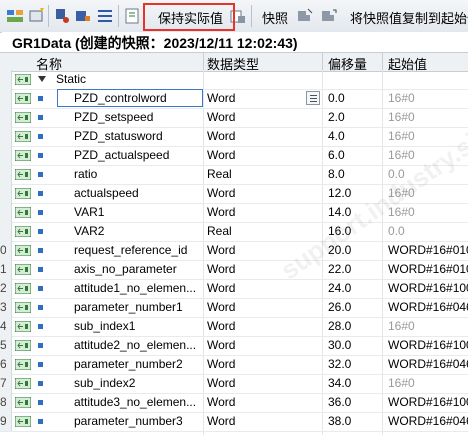 The height and width of the screenshot is (435, 468). Describe the element at coordinates (409, 17) in the screenshot. I see `copy-snapshot-to-start-button: 将快照值复制到起始值` at that location.